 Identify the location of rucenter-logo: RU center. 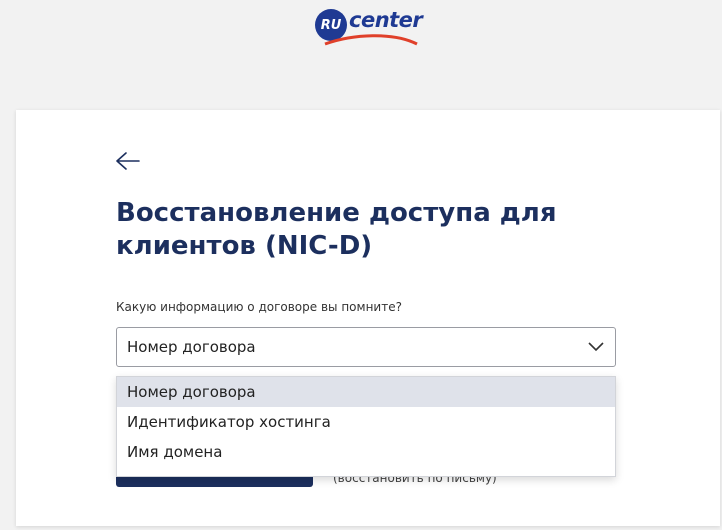
(369, 28).